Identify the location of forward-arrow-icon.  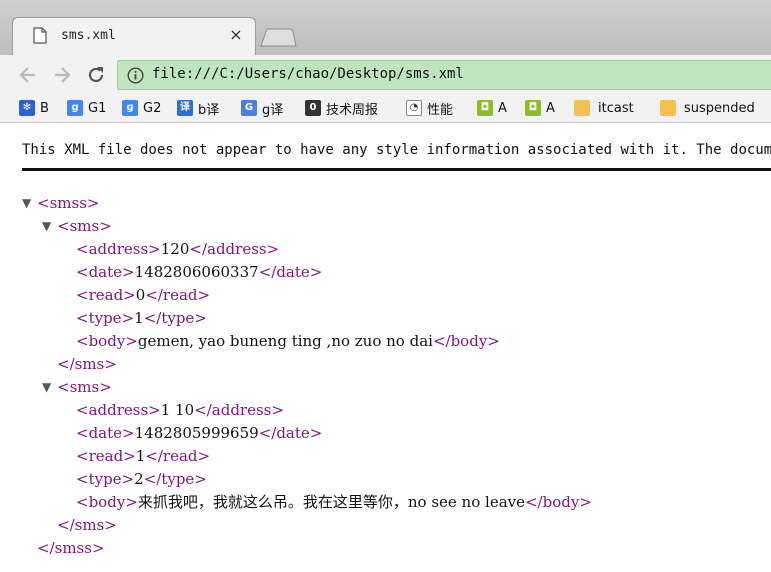
(62, 75).